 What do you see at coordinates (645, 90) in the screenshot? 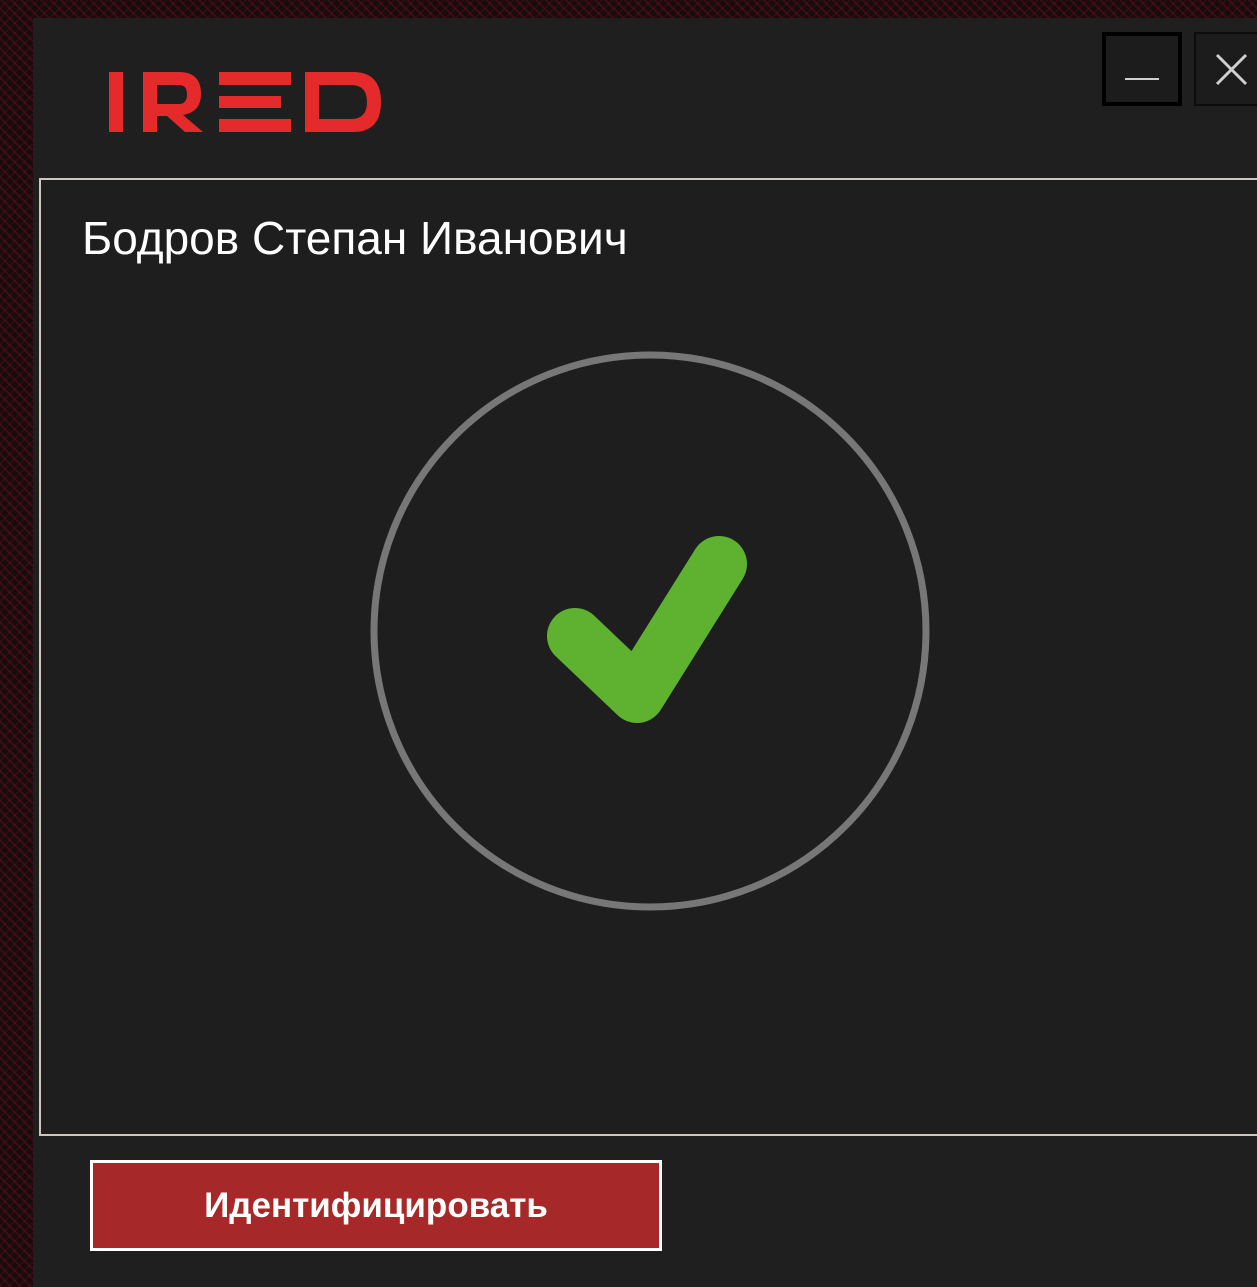
I see `title-bar` at bounding box center [645, 90].